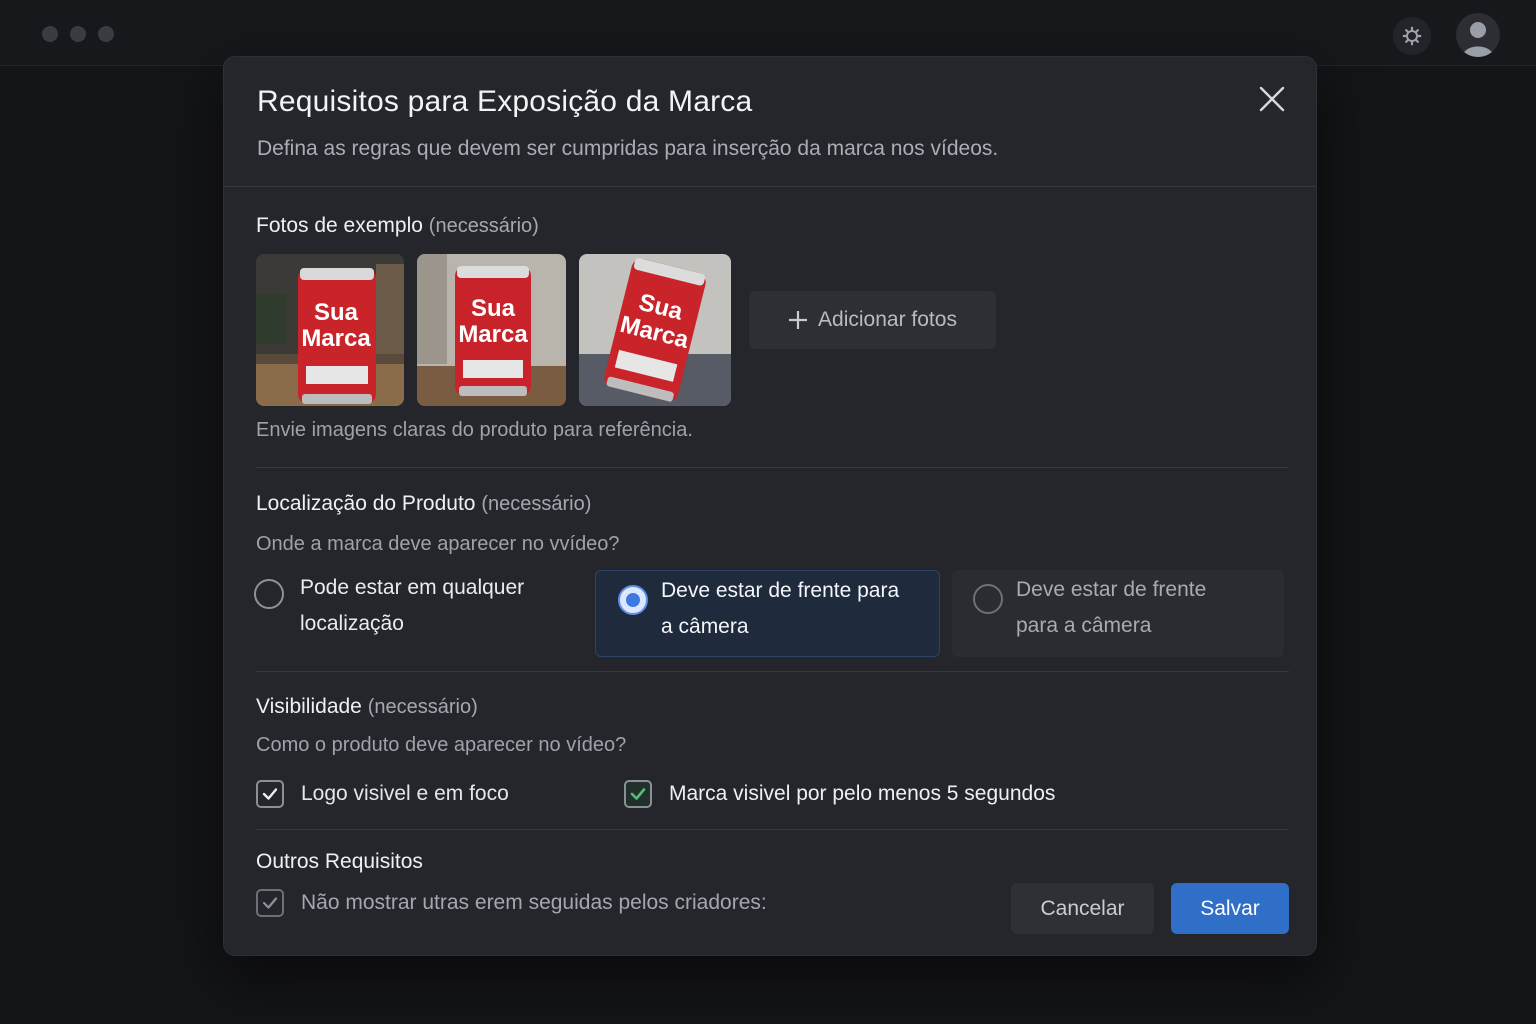 The width and height of the screenshot is (1536, 1024). I want to click on option-line1: Deve estar de frente, so click(1111, 589).